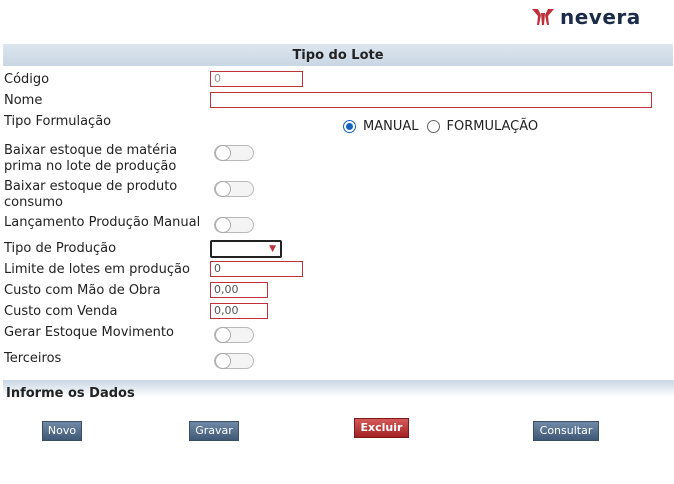  What do you see at coordinates (239, 311) in the screenshot?
I see `custo-venda-input: 0,00` at bounding box center [239, 311].